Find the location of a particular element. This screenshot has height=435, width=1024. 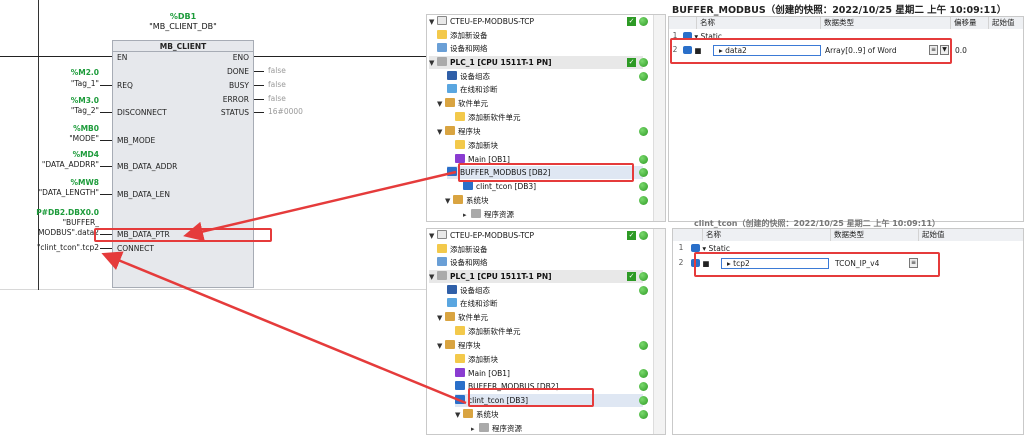

arrow-to-data-ptr is located at coordinates (320, 206).